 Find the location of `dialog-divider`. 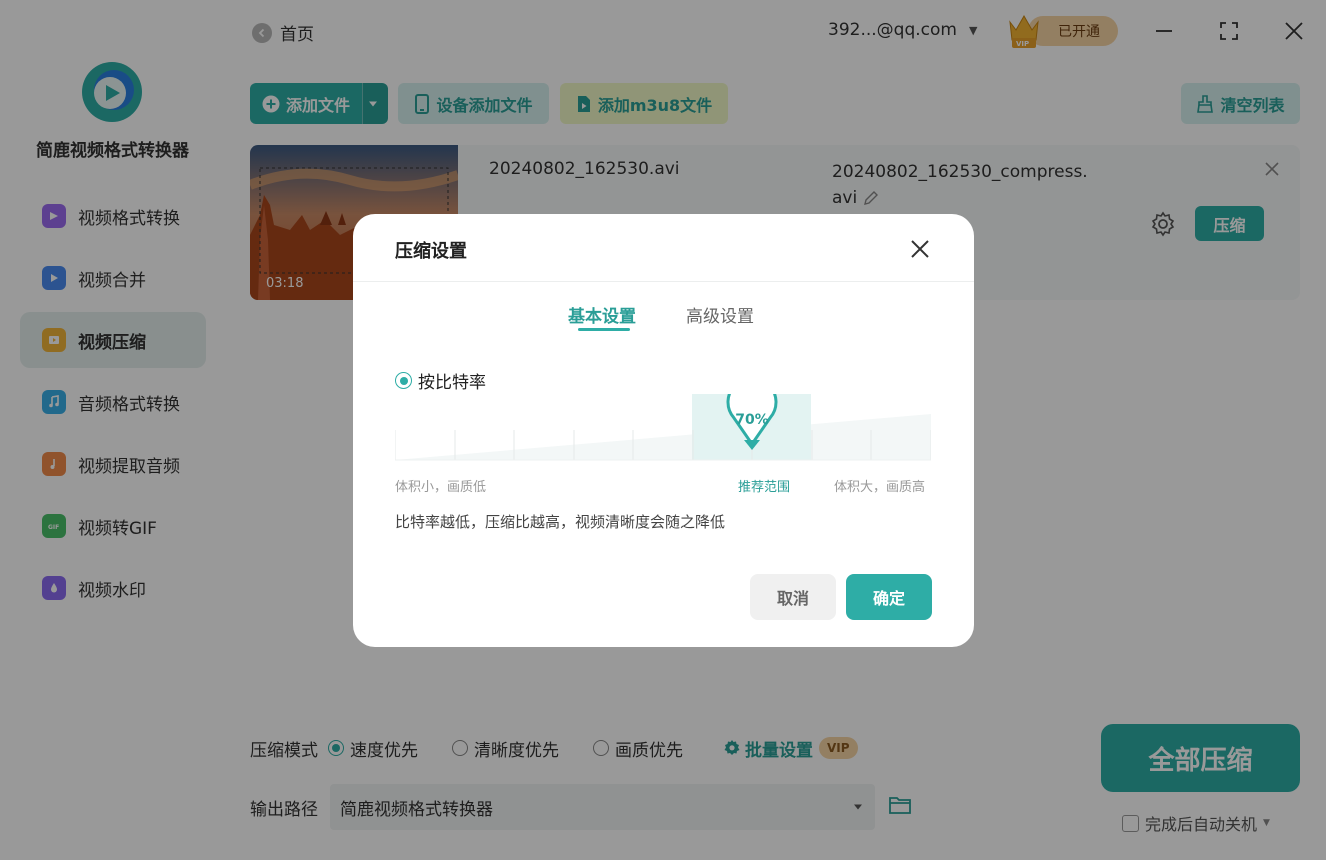

dialog-divider is located at coordinates (663, 281).